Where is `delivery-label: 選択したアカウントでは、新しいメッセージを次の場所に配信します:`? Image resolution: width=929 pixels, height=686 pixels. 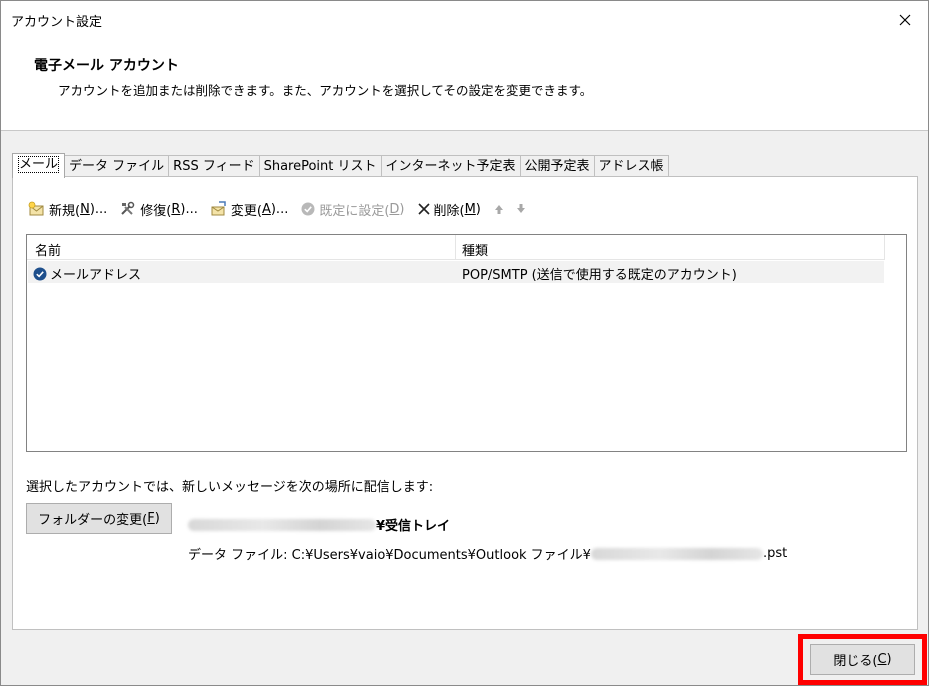
delivery-label: 選択したアカウントでは、新しいメッセージを次の場所に配信します: is located at coordinates (230, 487).